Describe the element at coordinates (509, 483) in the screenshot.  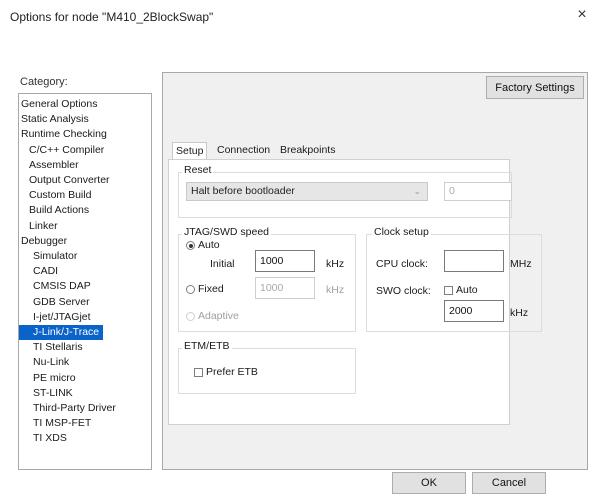
I see `cancel-button: Cancel` at that location.